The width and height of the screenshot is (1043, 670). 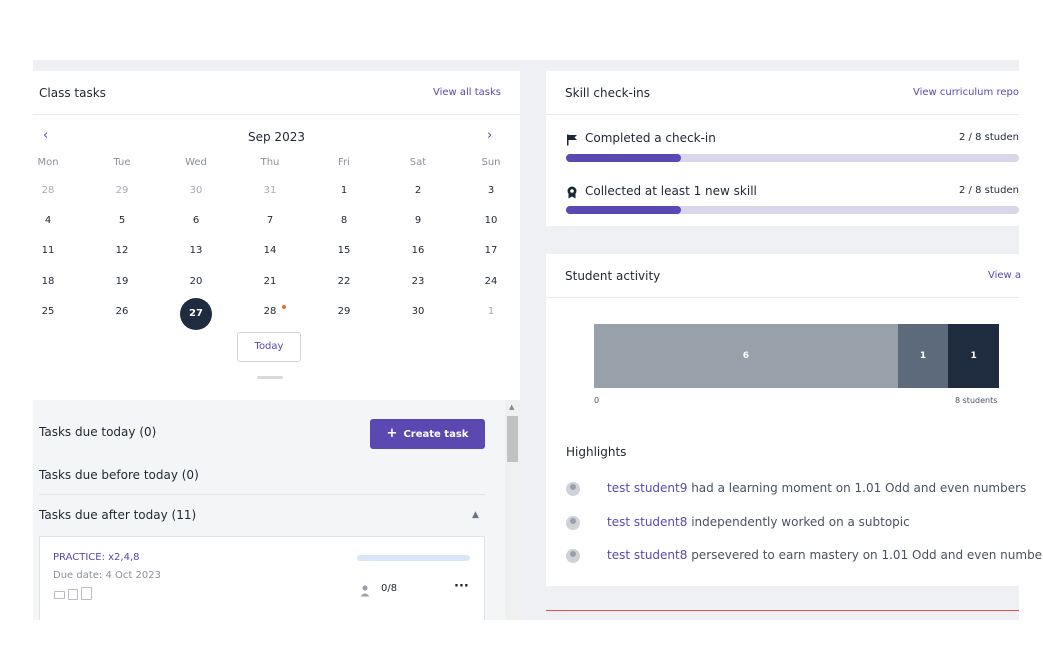 I want to click on class-tasks-title: Class tasks, so click(x=72, y=93).